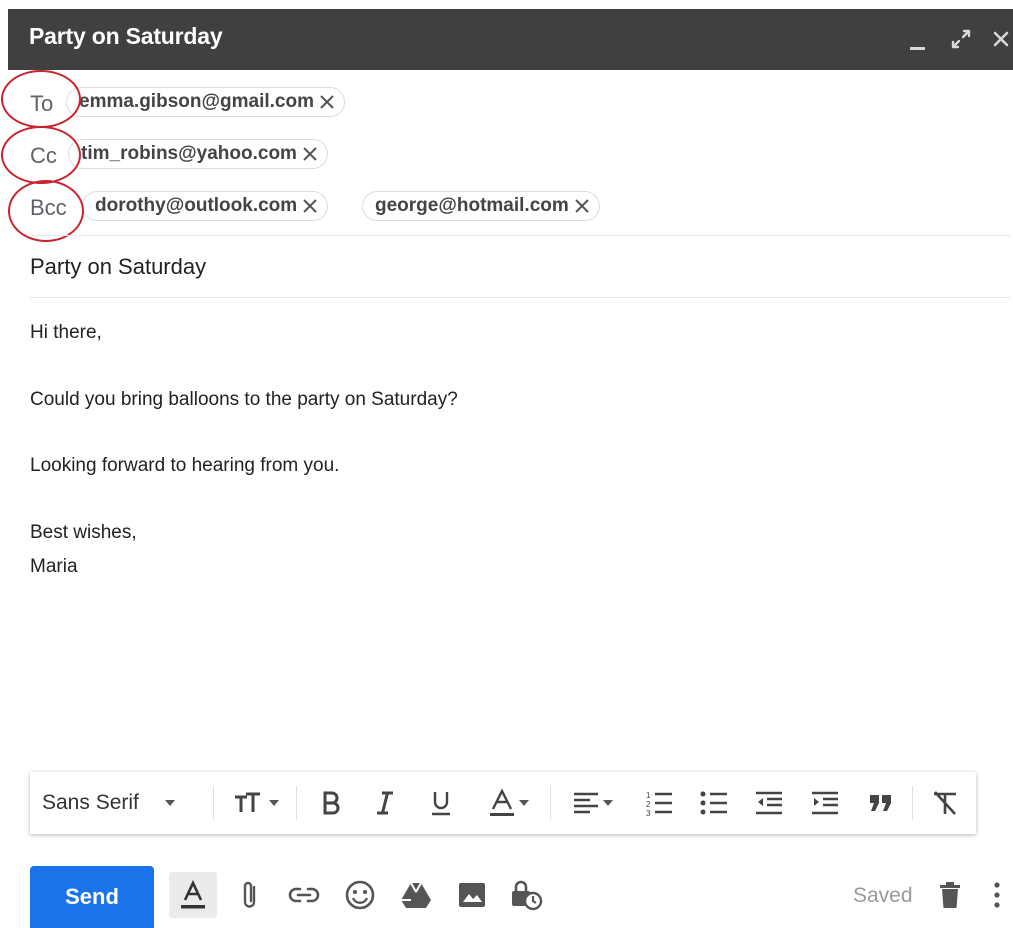  I want to click on indent-more-icon, so click(825, 803).